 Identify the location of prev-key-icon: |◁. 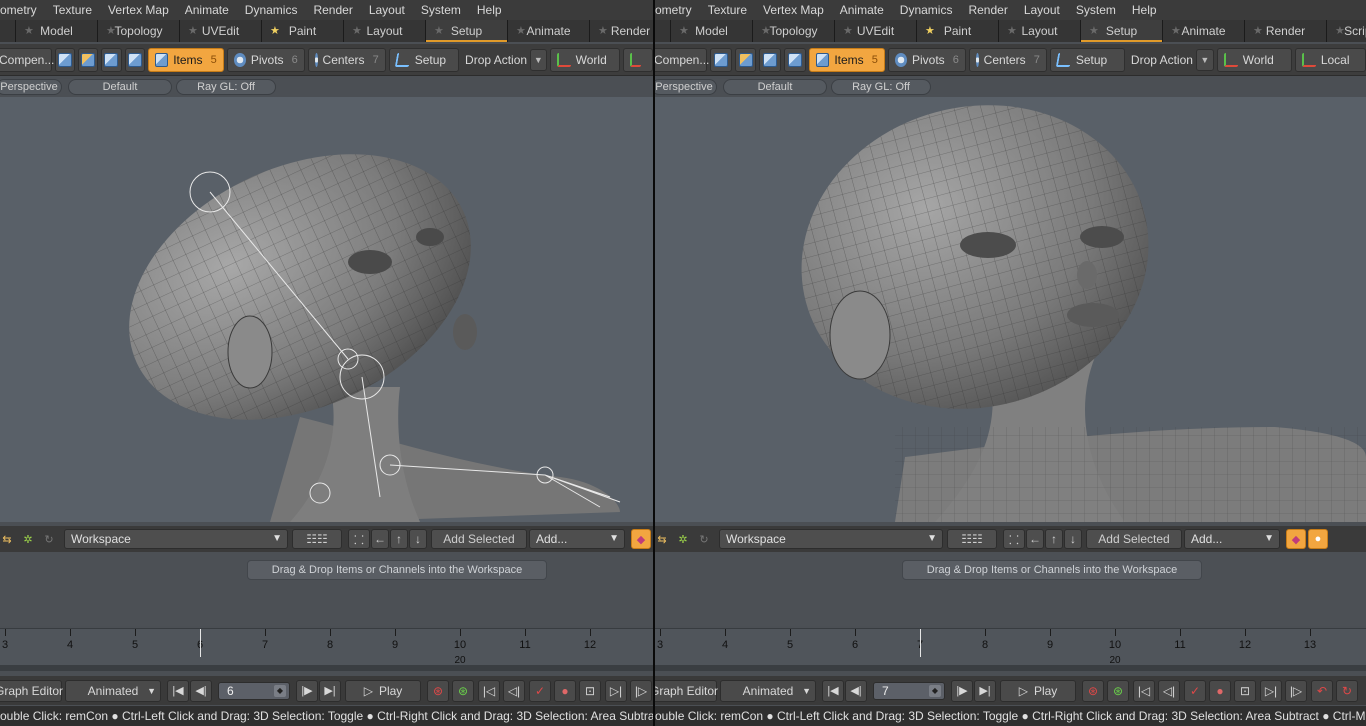
(1144, 690).